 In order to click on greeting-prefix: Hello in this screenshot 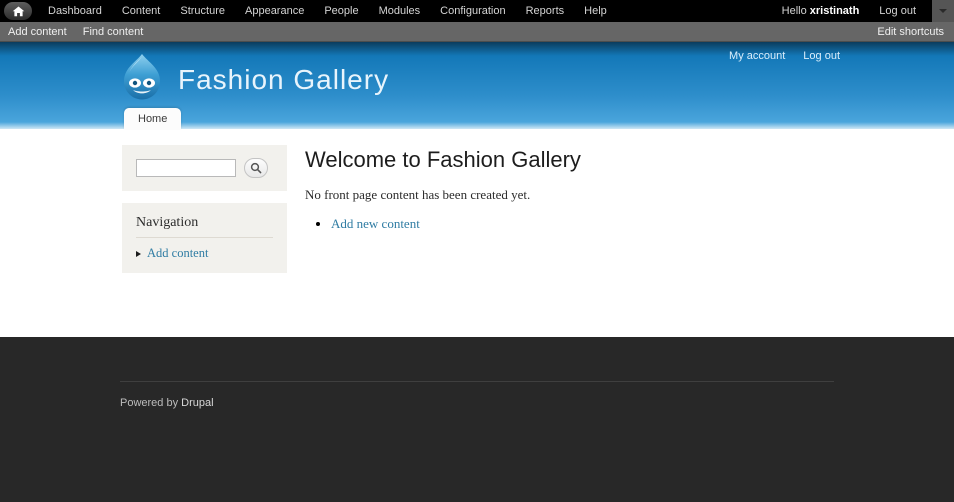, I will do `click(795, 11)`.